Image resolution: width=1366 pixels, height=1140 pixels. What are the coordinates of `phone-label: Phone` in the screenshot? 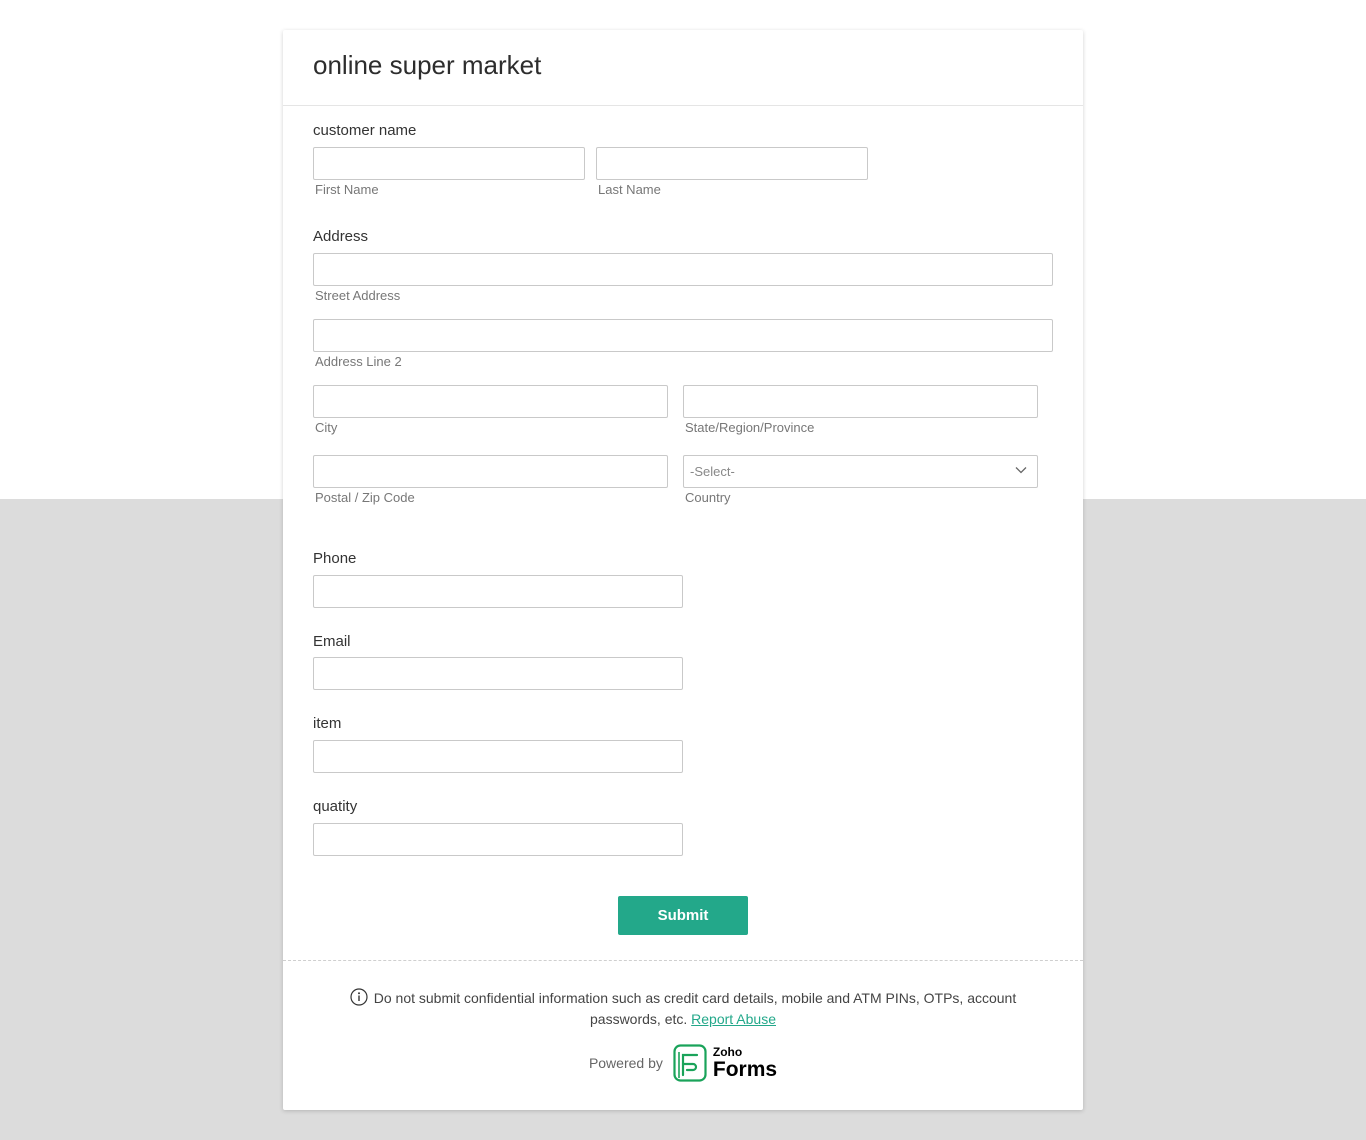 It's located at (335, 558).